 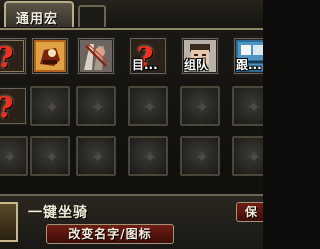 I want to click on macro-slot-5-label: 组队, so click(x=196, y=65).